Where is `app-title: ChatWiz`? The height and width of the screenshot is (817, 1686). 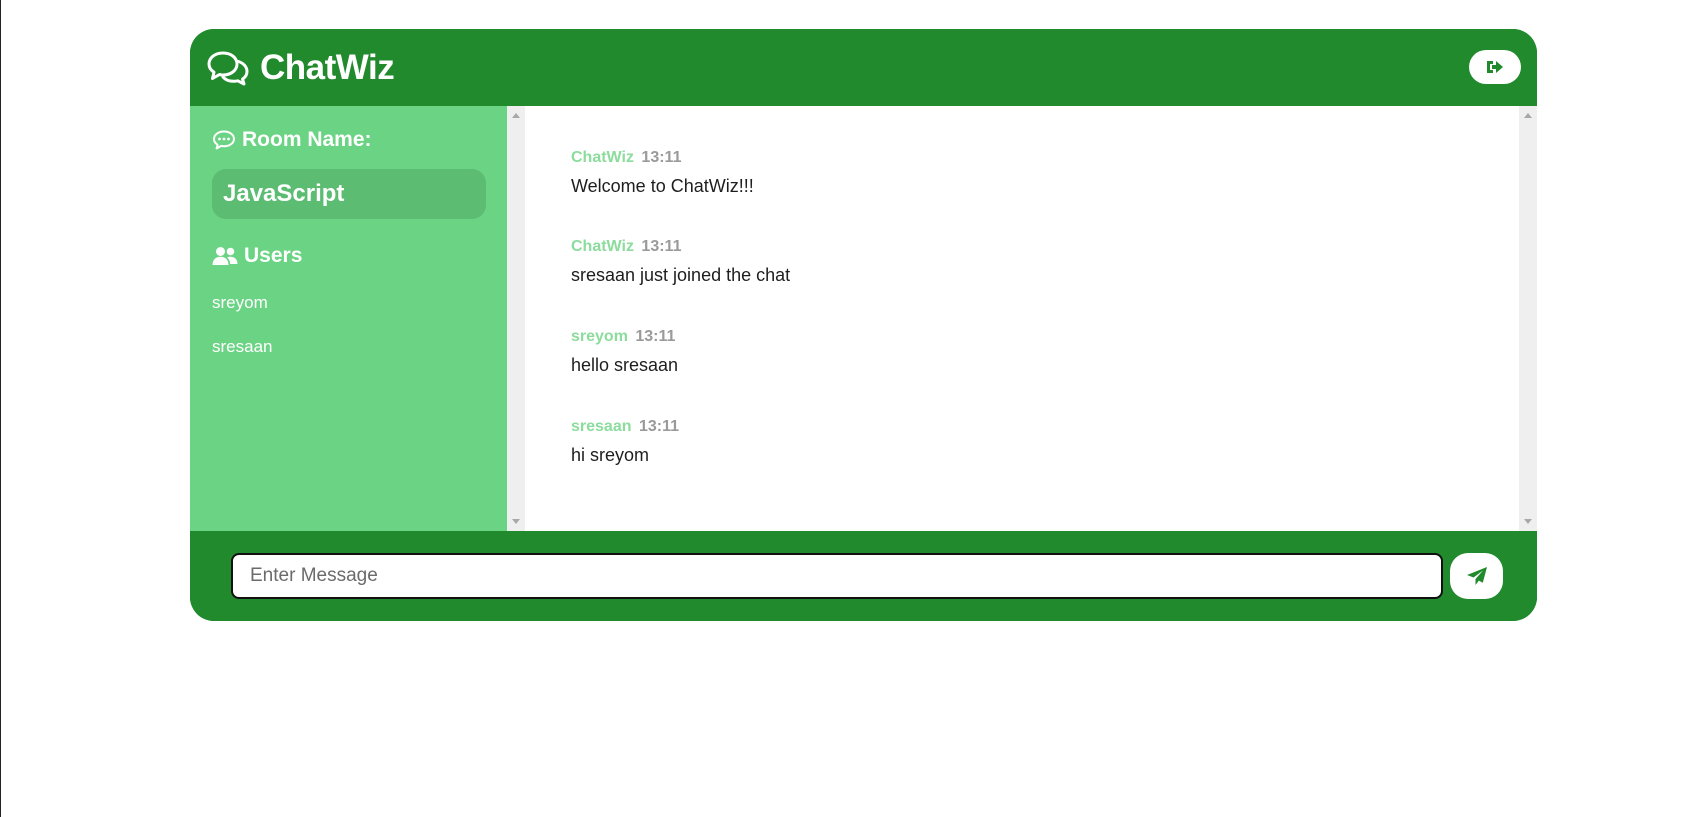 app-title: ChatWiz is located at coordinates (327, 67).